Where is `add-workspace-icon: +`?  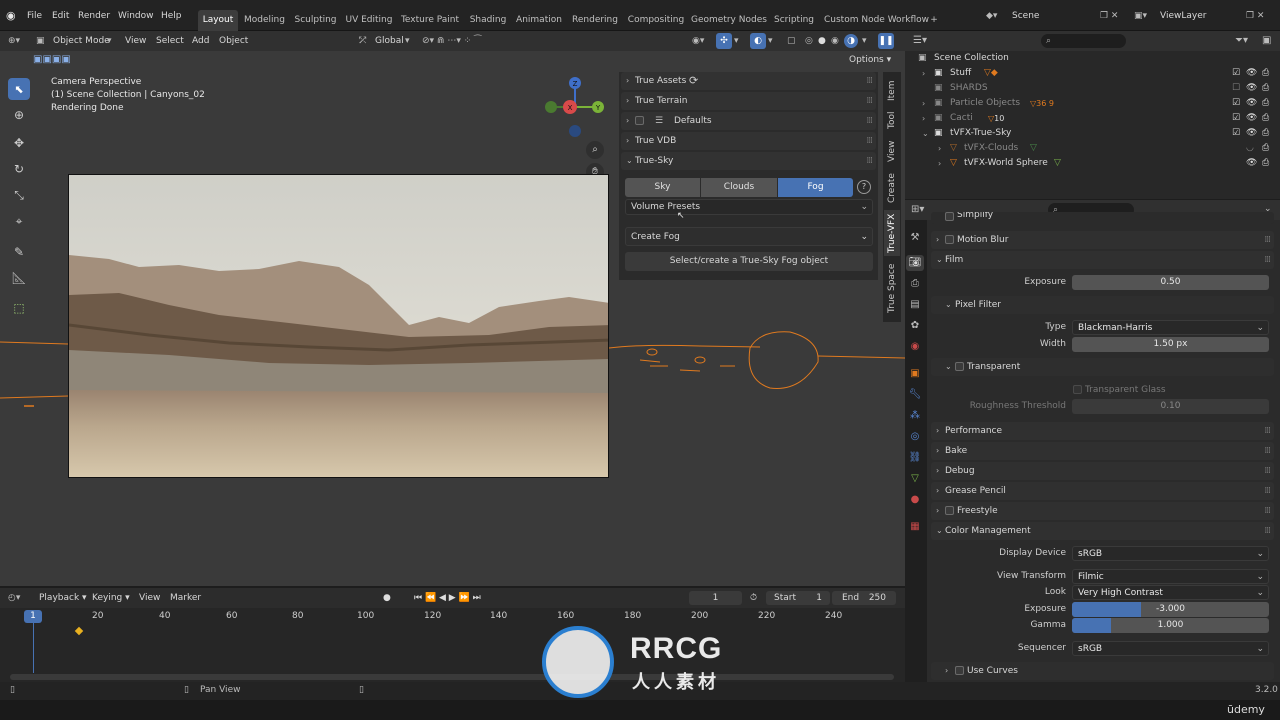 add-workspace-icon: + is located at coordinates (934, 20).